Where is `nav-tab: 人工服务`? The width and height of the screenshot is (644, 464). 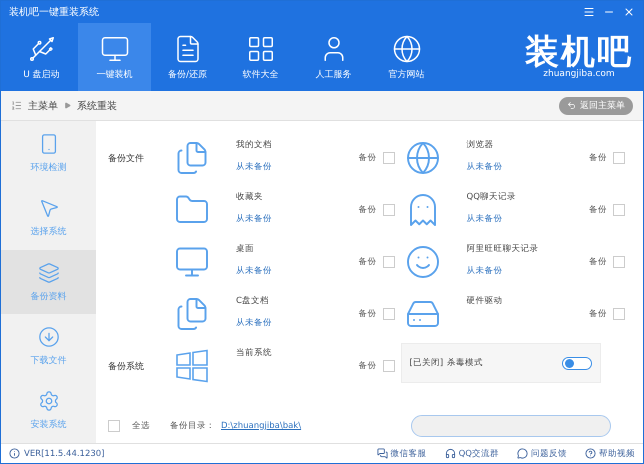
nav-tab: 人工服务 is located at coordinates (333, 57).